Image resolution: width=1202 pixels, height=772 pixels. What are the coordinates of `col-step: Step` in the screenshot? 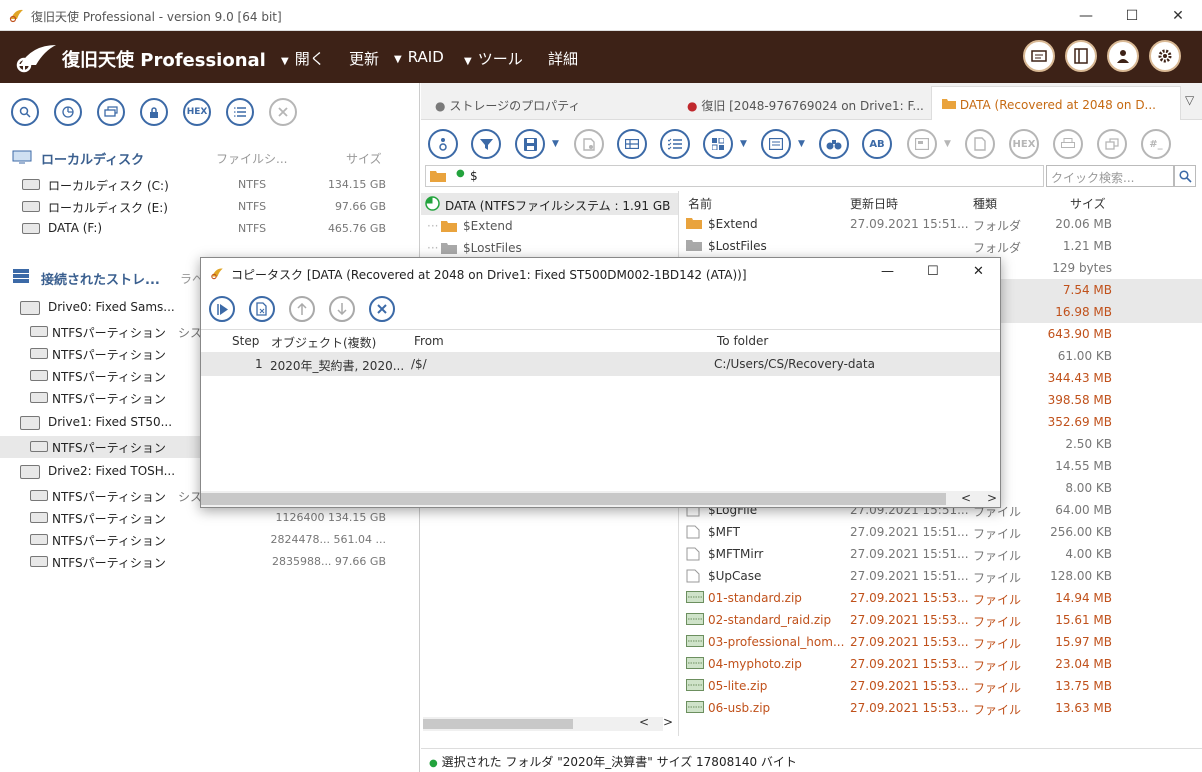 It's located at (245, 341).